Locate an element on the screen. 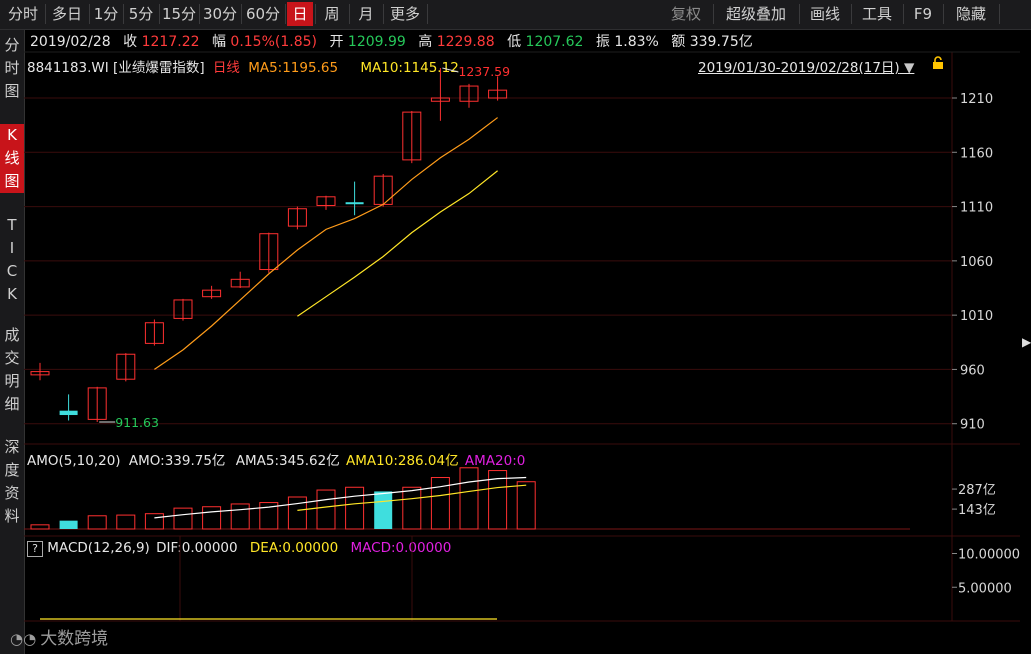 This screenshot has height=654, width=1031. watermark: ◔◔ 大数跨境 is located at coordinates (59, 636).